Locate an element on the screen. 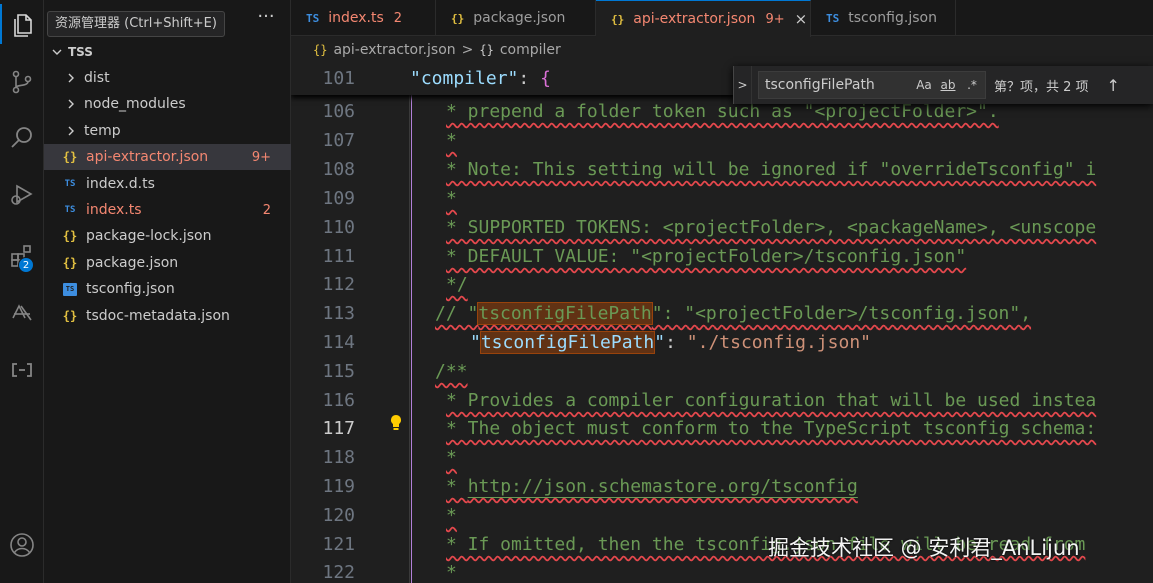  code-suffix: ": "<projectFolder>/tsconfig.json", is located at coordinates (841, 313).